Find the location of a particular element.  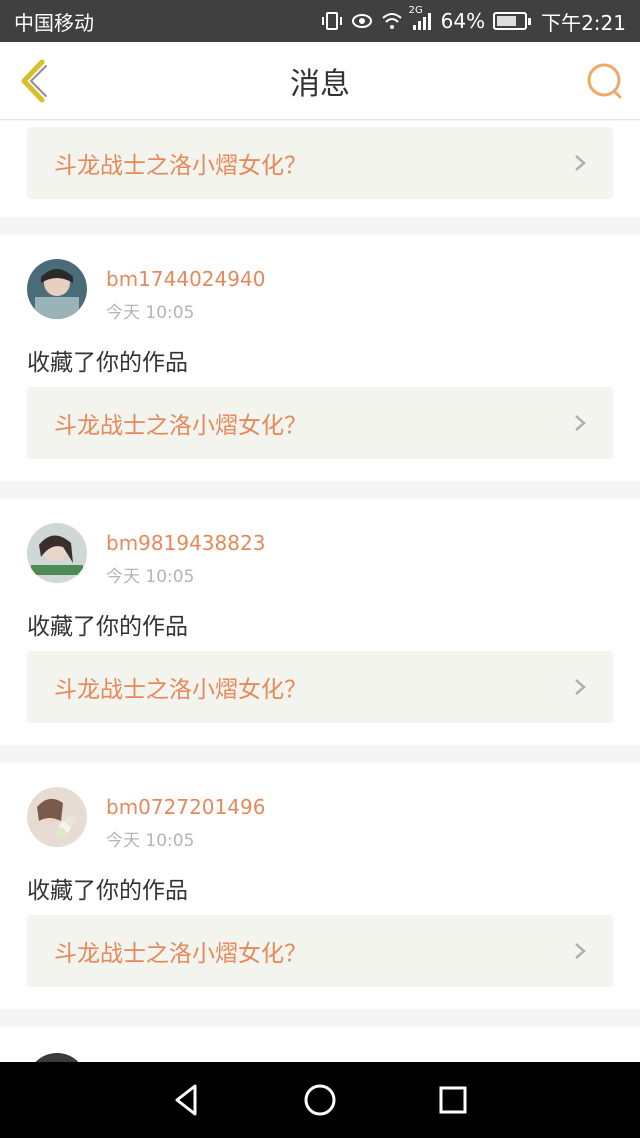

status-bar: 中国移动 2G 64% 下午2:21 is located at coordinates (320, 21).